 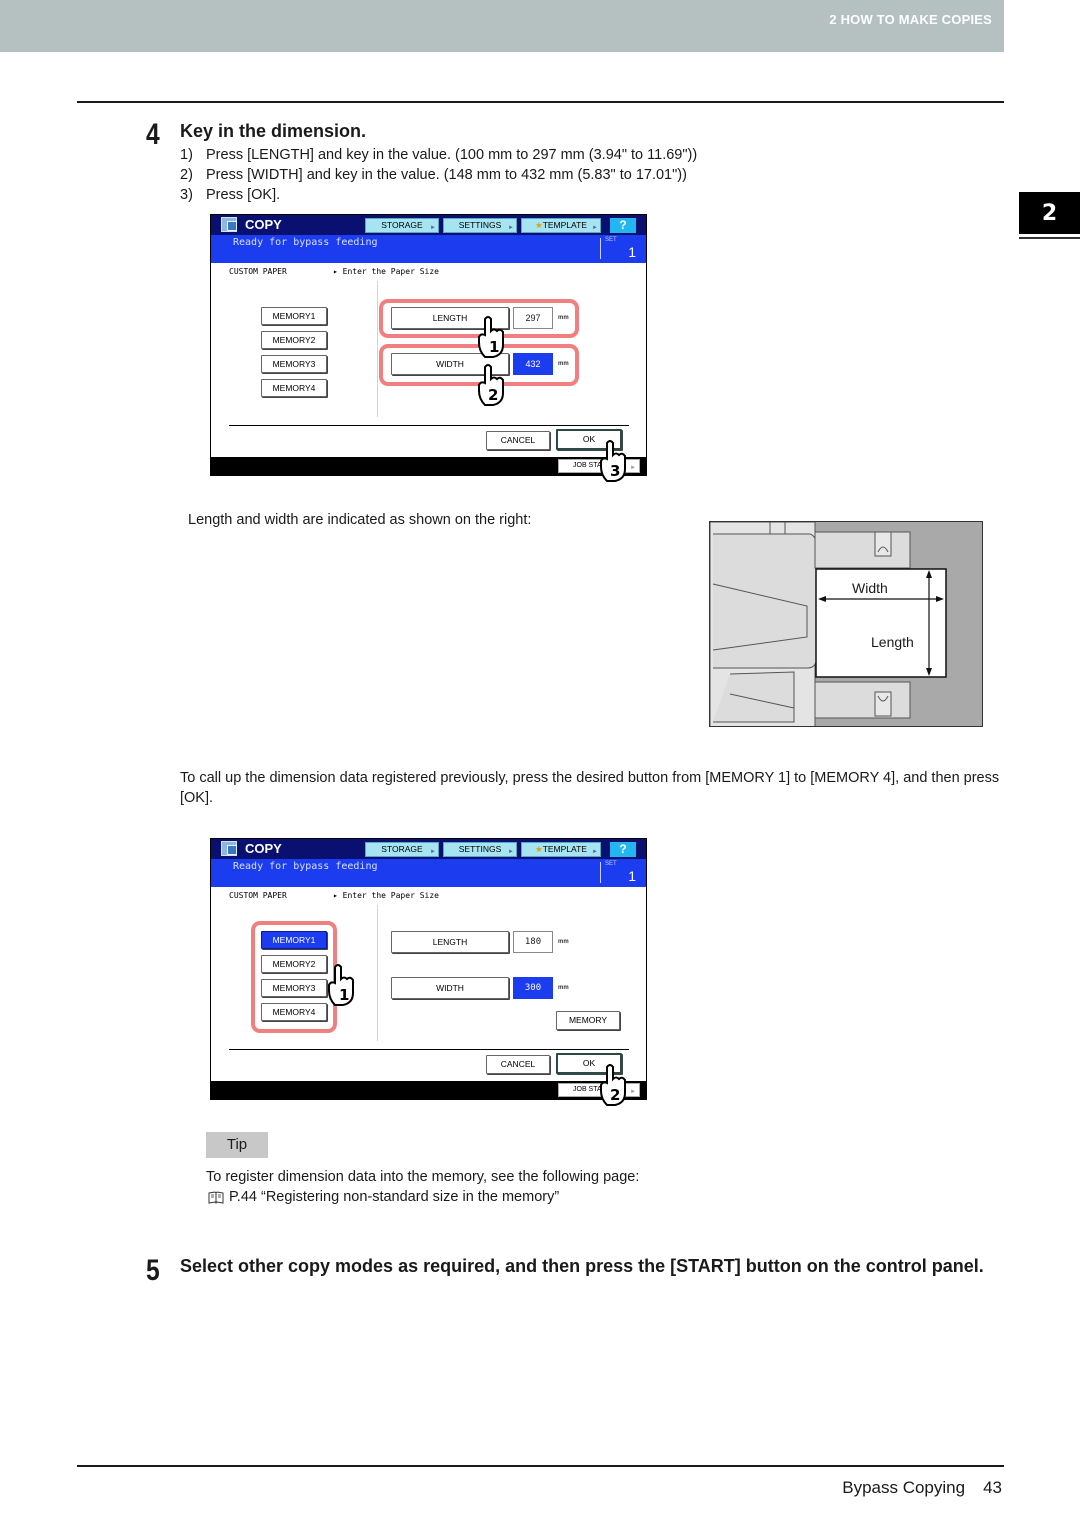 What do you see at coordinates (540, 1466) in the screenshot?
I see `bottom-rule` at bounding box center [540, 1466].